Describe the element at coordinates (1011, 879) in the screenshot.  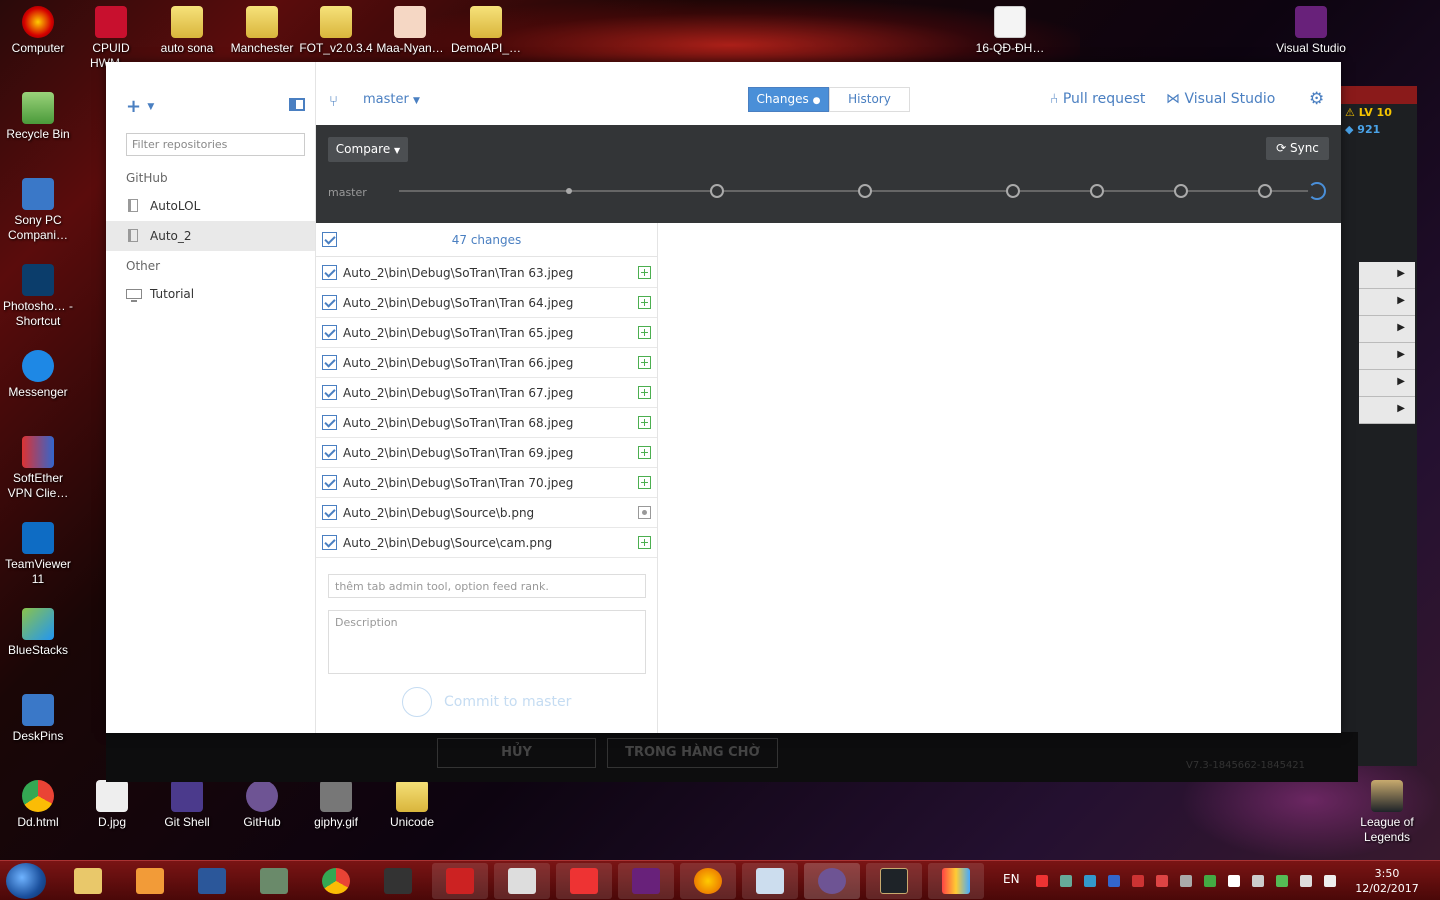
I see `language-indicator: EN` at that location.